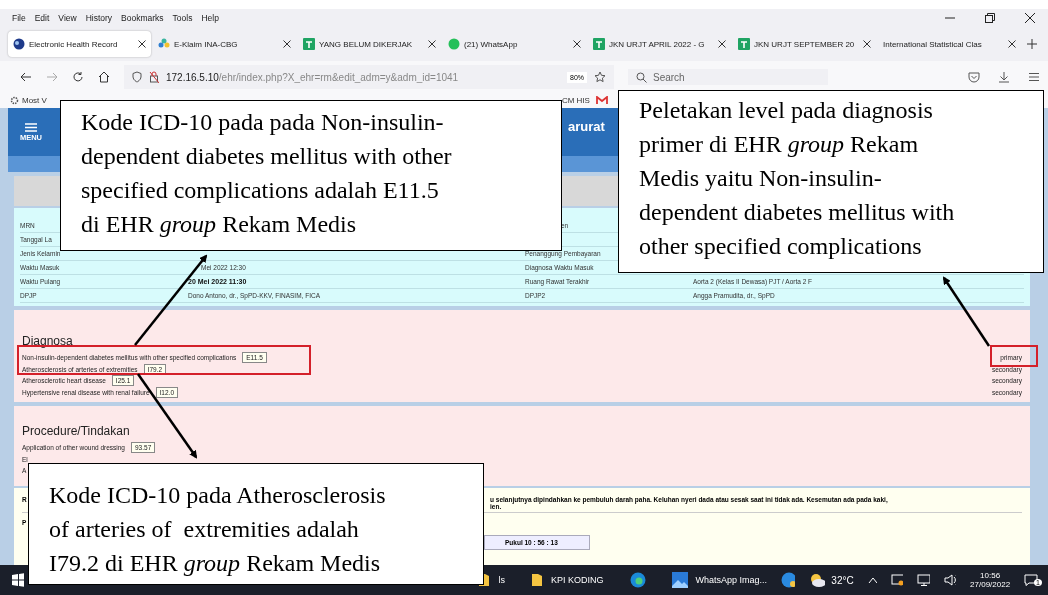 The width and height of the screenshot is (1048, 595). Describe the element at coordinates (728, 77) in the screenshot. I see `search-field: Search` at that location.